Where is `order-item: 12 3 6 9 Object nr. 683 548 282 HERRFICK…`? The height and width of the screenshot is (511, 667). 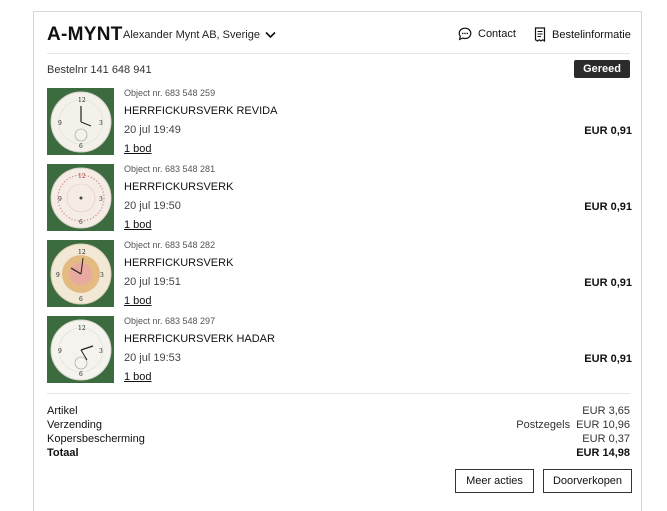
order-item: 12 3 6 9 Object nr. 683 548 282 HERRFICK… is located at coordinates (339, 274).